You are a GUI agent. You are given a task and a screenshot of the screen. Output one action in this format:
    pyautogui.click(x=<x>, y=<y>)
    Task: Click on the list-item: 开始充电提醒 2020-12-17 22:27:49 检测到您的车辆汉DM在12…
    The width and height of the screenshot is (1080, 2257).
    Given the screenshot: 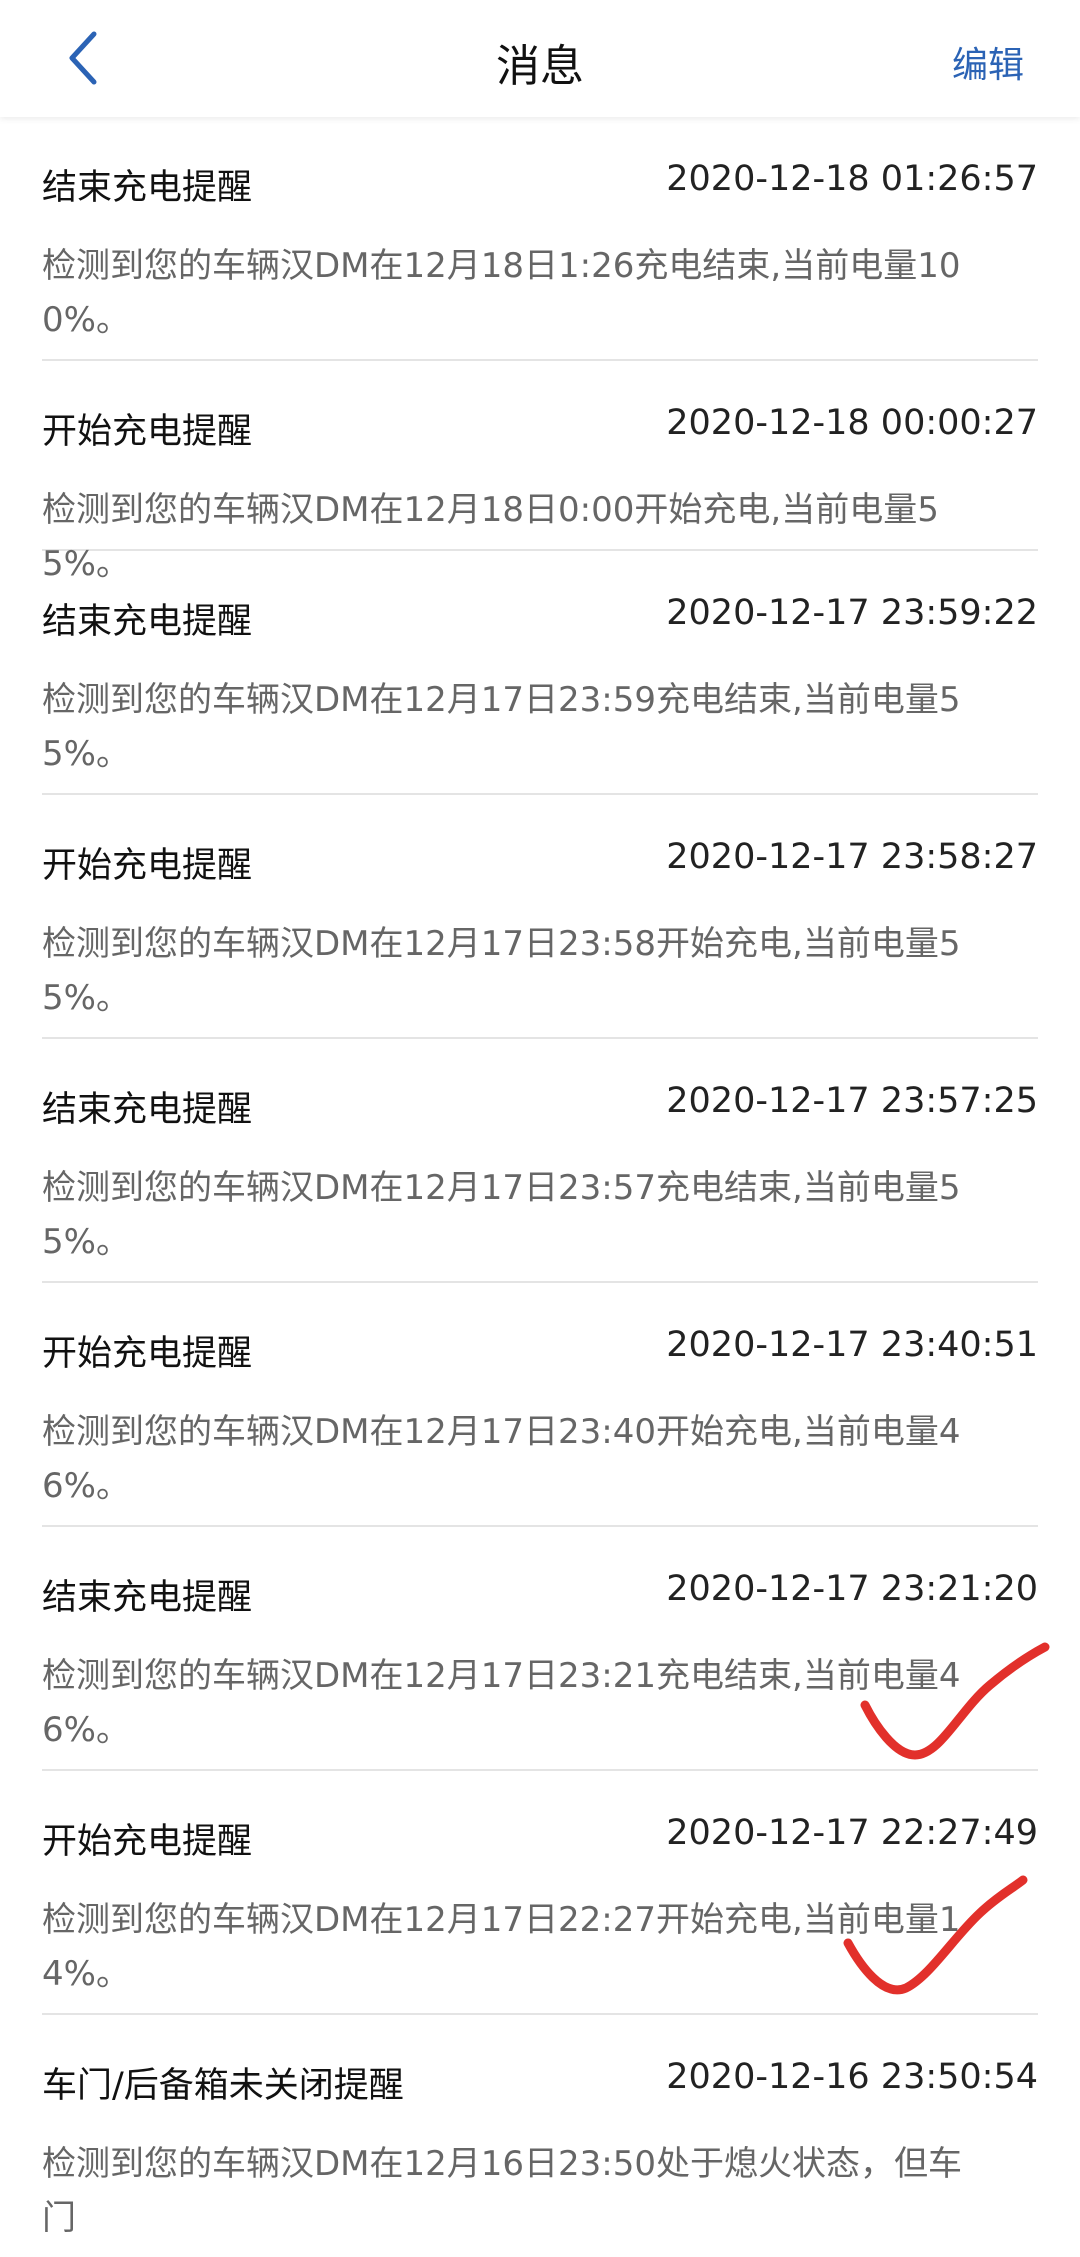 What is the action you would take?
    pyautogui.click(x=540, y=1893)
    